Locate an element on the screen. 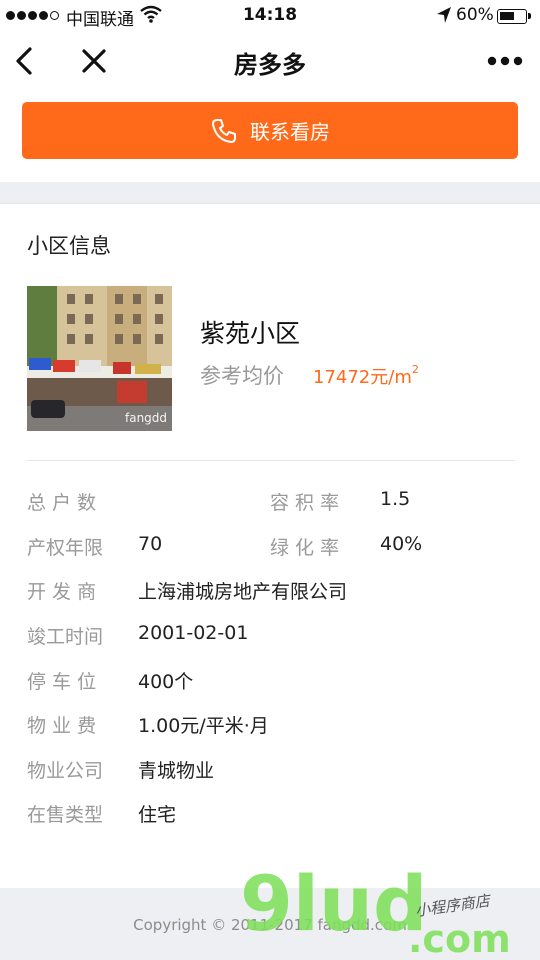  location-arrow-icon is located at coordinates (444, 15).